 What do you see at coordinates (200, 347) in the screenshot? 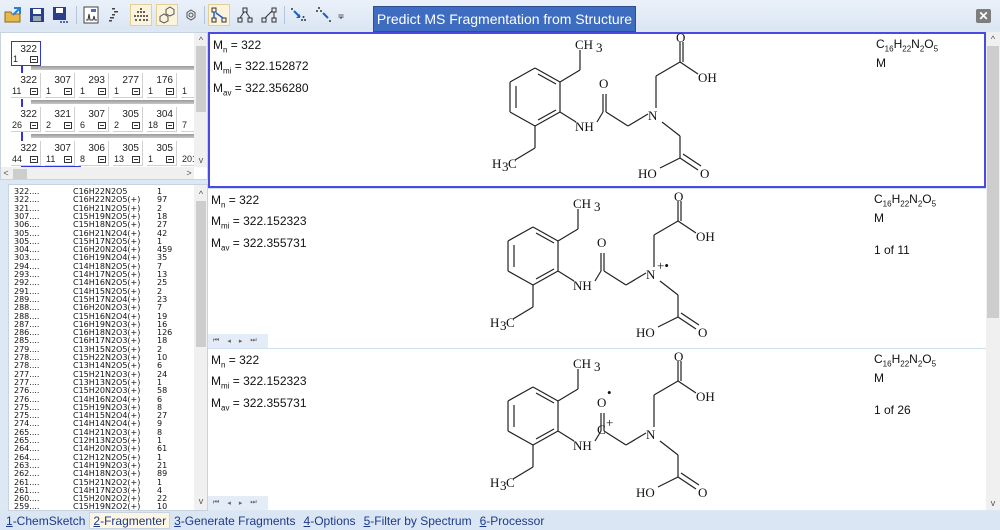
I see `list-vertical-scrollbar: ^ v` at bounding box center [200, 347].